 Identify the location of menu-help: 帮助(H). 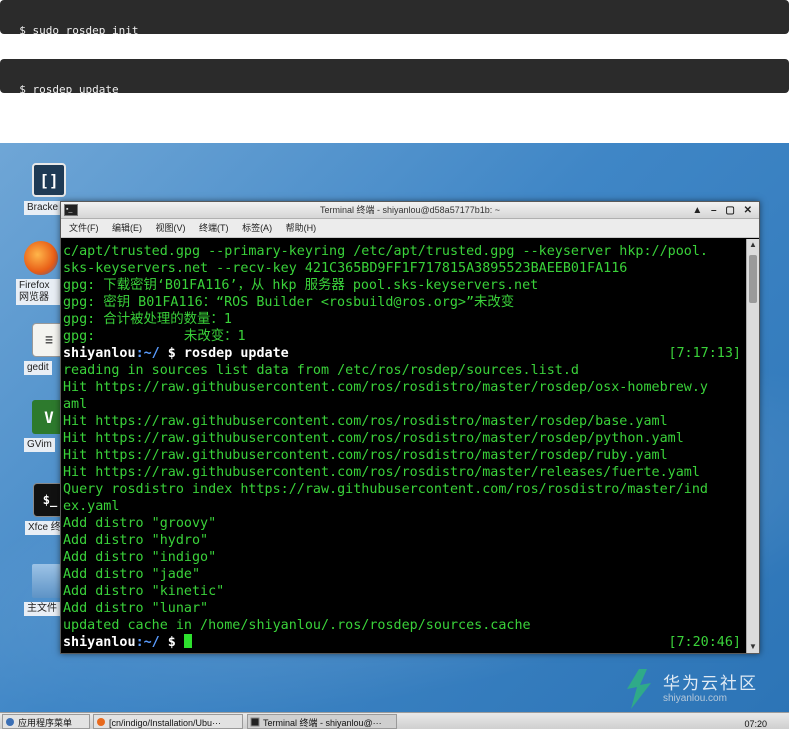
(301, 228).